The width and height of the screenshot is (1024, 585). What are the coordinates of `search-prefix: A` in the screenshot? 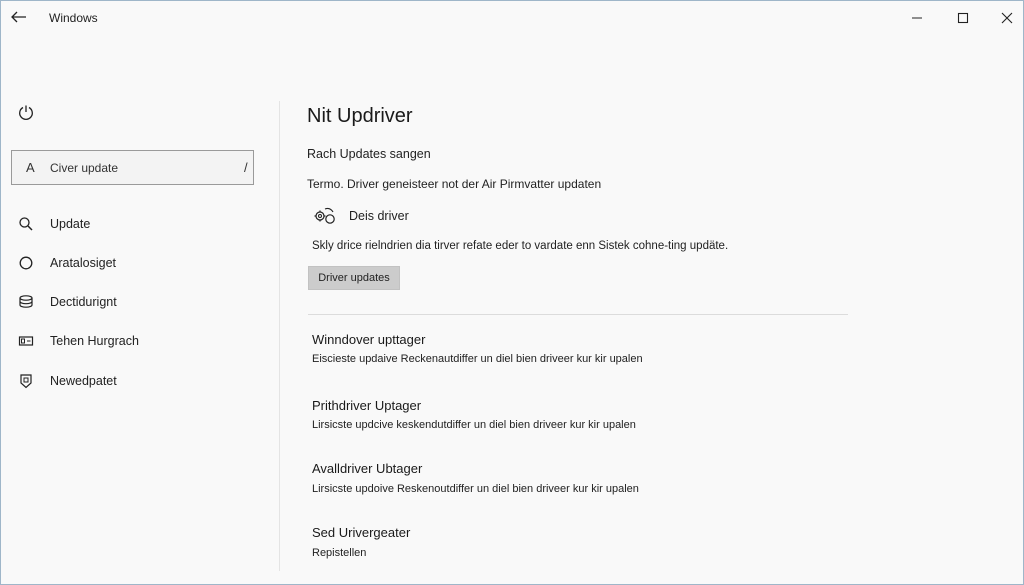 It's located at (30, 167).